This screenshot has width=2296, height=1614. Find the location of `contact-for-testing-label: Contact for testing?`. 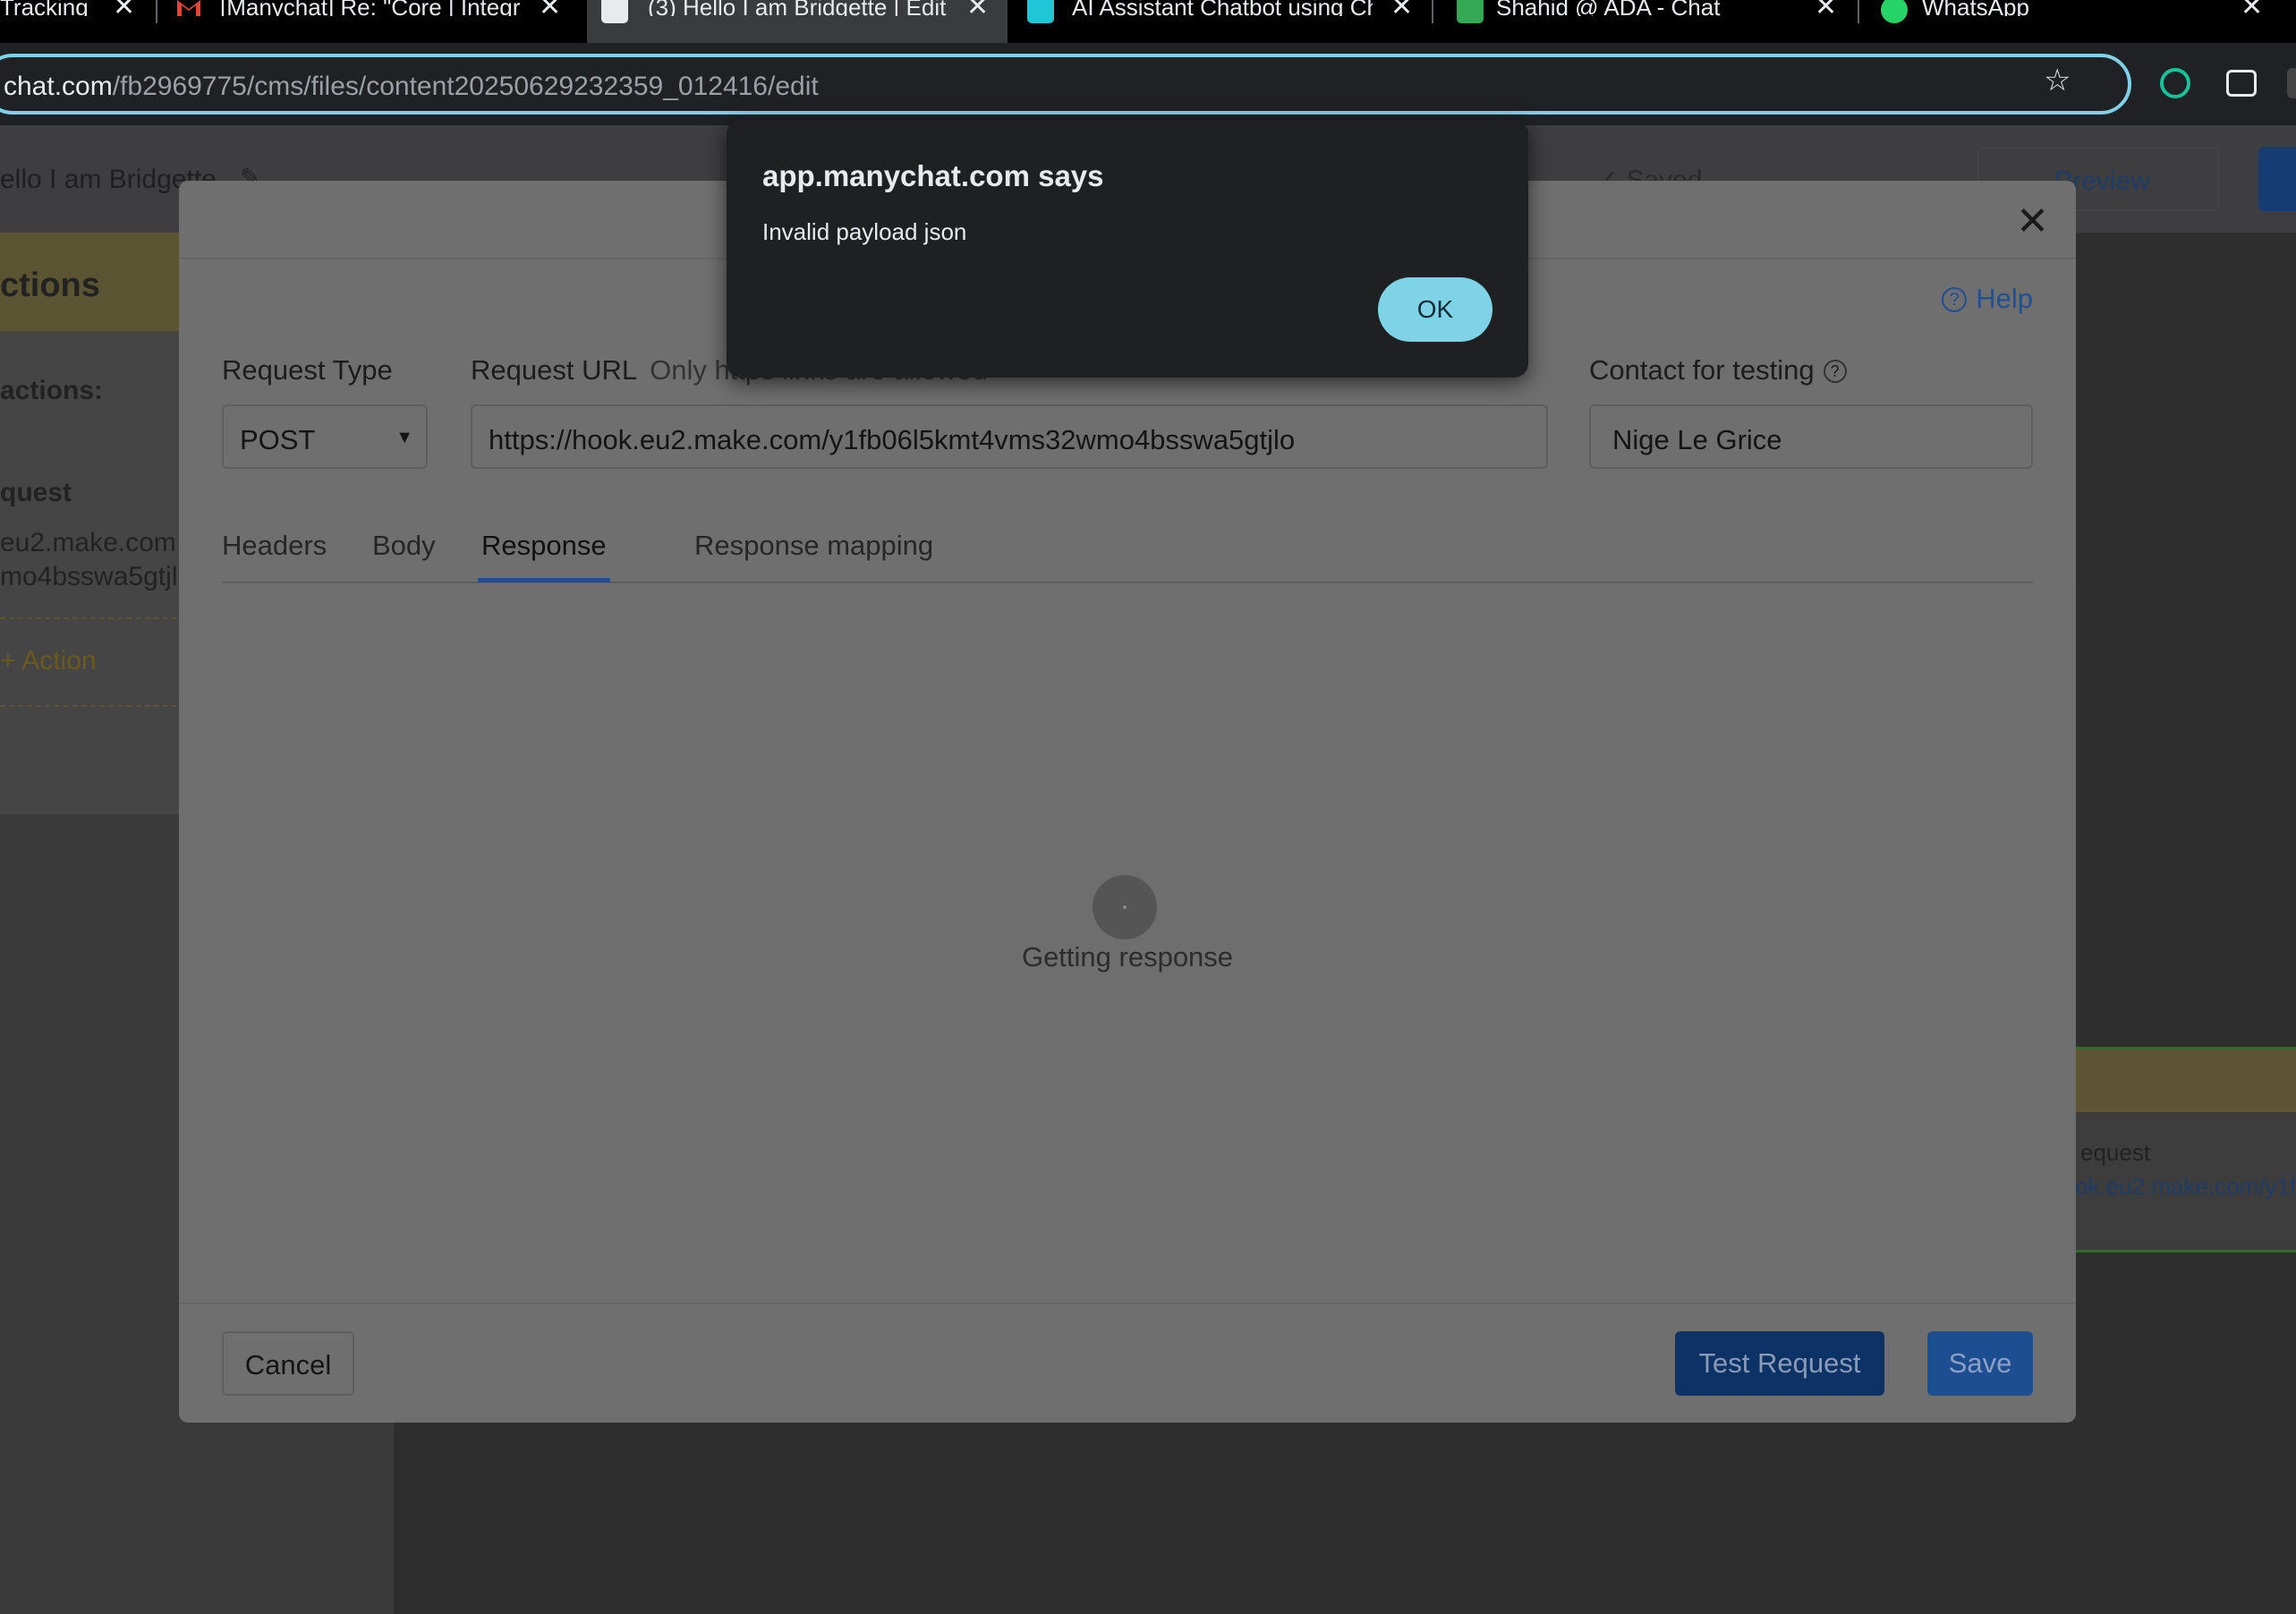

contact-for-testing-label: Contact for testing? is located at coordinates (1718, 370).